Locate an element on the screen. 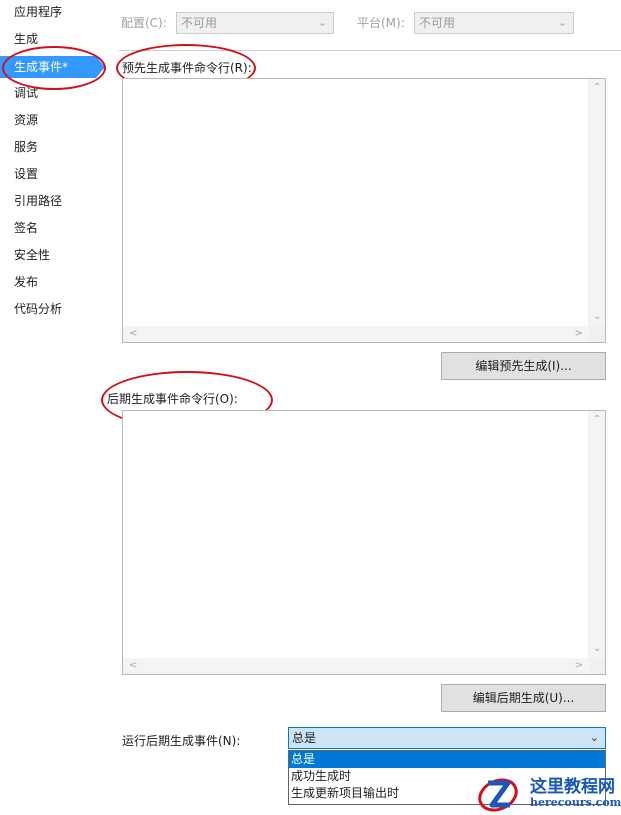 This screenshot has width=621, height=815. watermark-z-icon is located at coordinates (498, 795).